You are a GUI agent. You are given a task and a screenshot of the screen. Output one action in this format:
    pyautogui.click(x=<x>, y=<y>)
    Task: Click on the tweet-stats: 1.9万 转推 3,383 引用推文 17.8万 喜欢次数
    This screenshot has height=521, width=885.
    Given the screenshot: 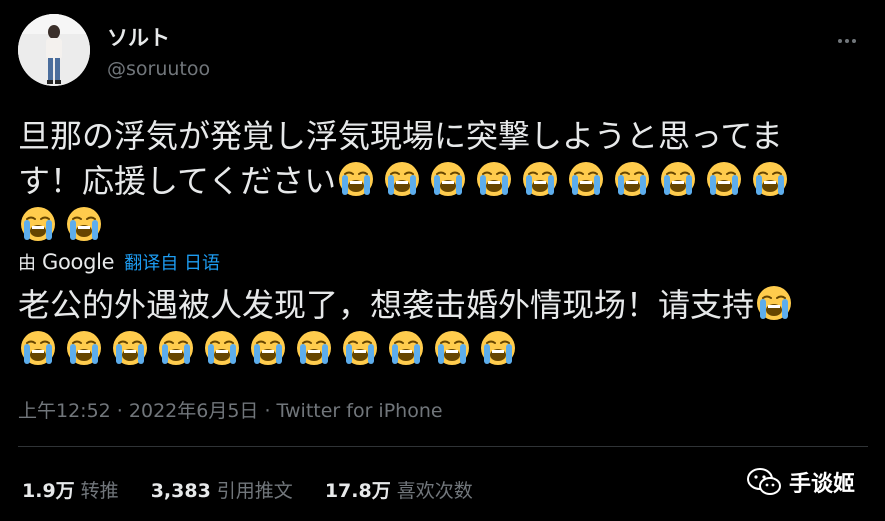 What is the action you would take?
    pyautogui.click(x=263, y=489)
    